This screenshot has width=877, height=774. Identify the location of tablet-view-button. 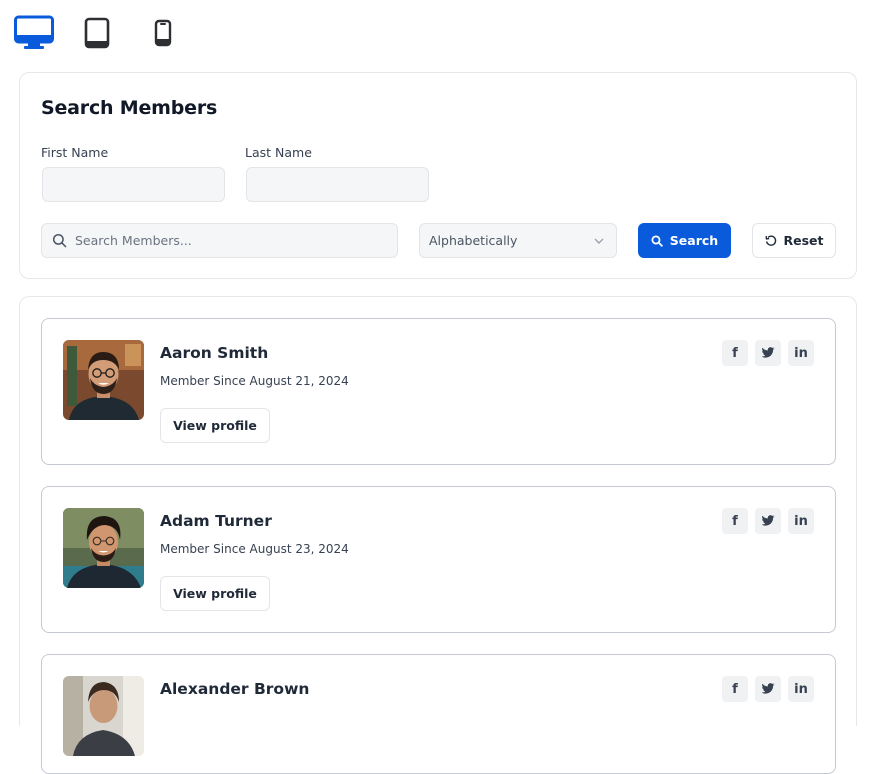
(97, 33).